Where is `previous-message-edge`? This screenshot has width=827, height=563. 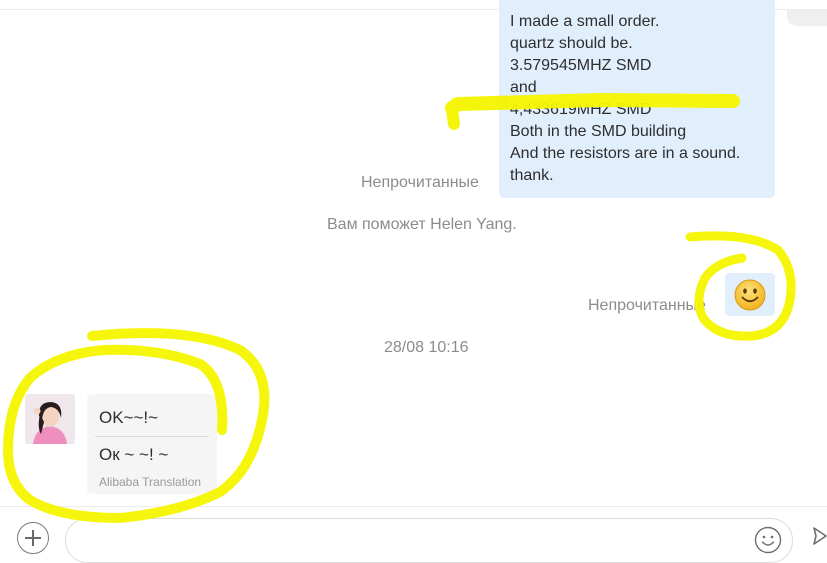 previous-message-edge is located at coordinates (807, 18).